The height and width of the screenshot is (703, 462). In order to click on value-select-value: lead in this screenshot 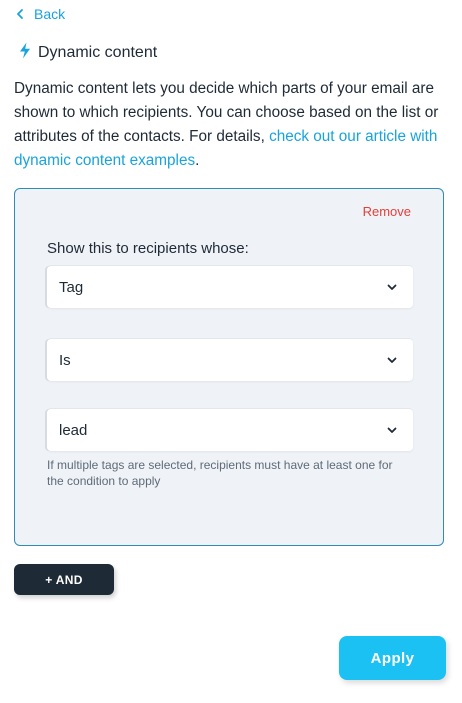, I will do `click(73, 430)`.